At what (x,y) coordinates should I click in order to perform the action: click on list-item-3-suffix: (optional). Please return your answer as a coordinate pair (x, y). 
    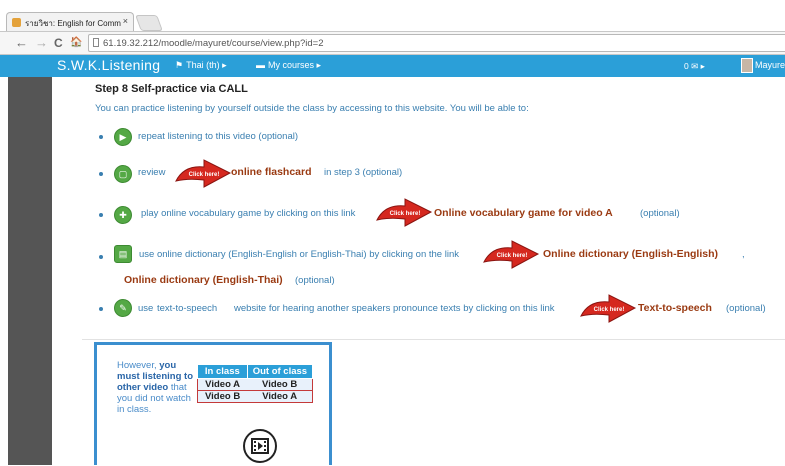
    Looking at the image, I should click on (660, 213).